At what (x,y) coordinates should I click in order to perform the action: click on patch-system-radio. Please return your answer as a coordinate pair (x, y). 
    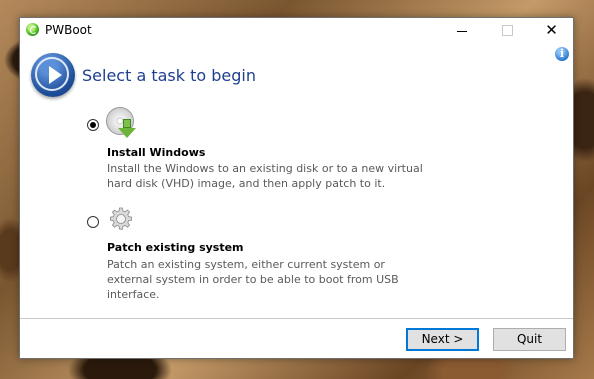
    Looking at the image, I should click on (93, 222).